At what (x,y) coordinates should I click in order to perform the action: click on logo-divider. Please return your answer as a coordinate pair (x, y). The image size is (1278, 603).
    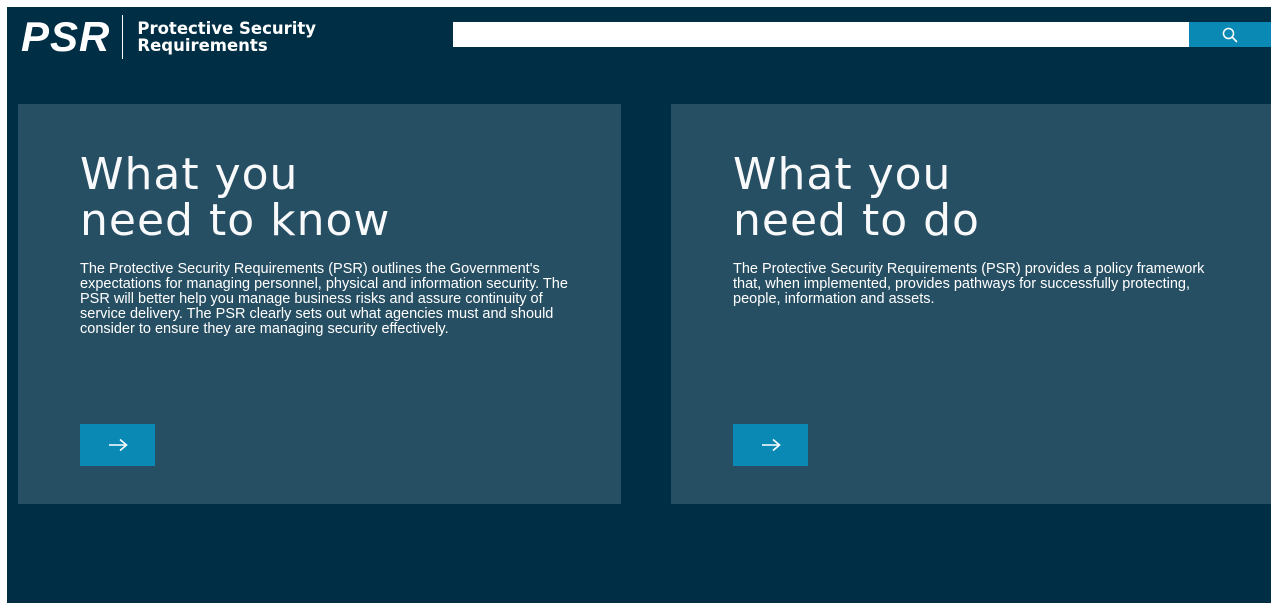
    Looking at the image, I should click on (123, 37).